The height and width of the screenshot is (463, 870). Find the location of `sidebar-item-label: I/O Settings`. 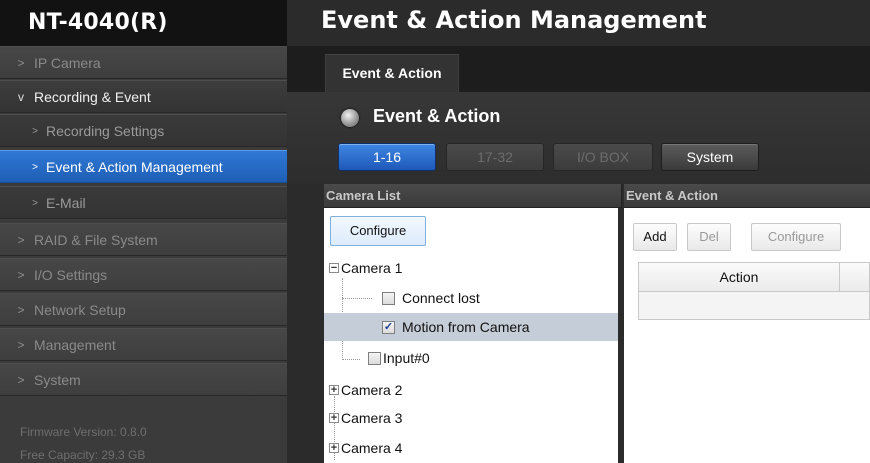

sidebar-item-label: I/O Settings is located at coordinates (71, 275).